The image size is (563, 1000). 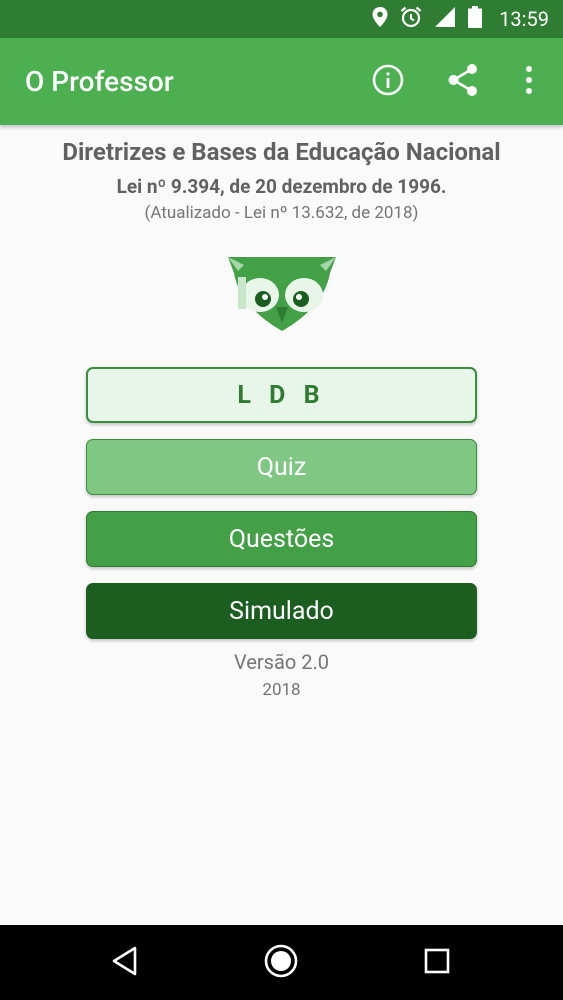 I want to click on recents-button, so click(x=437, y=963).